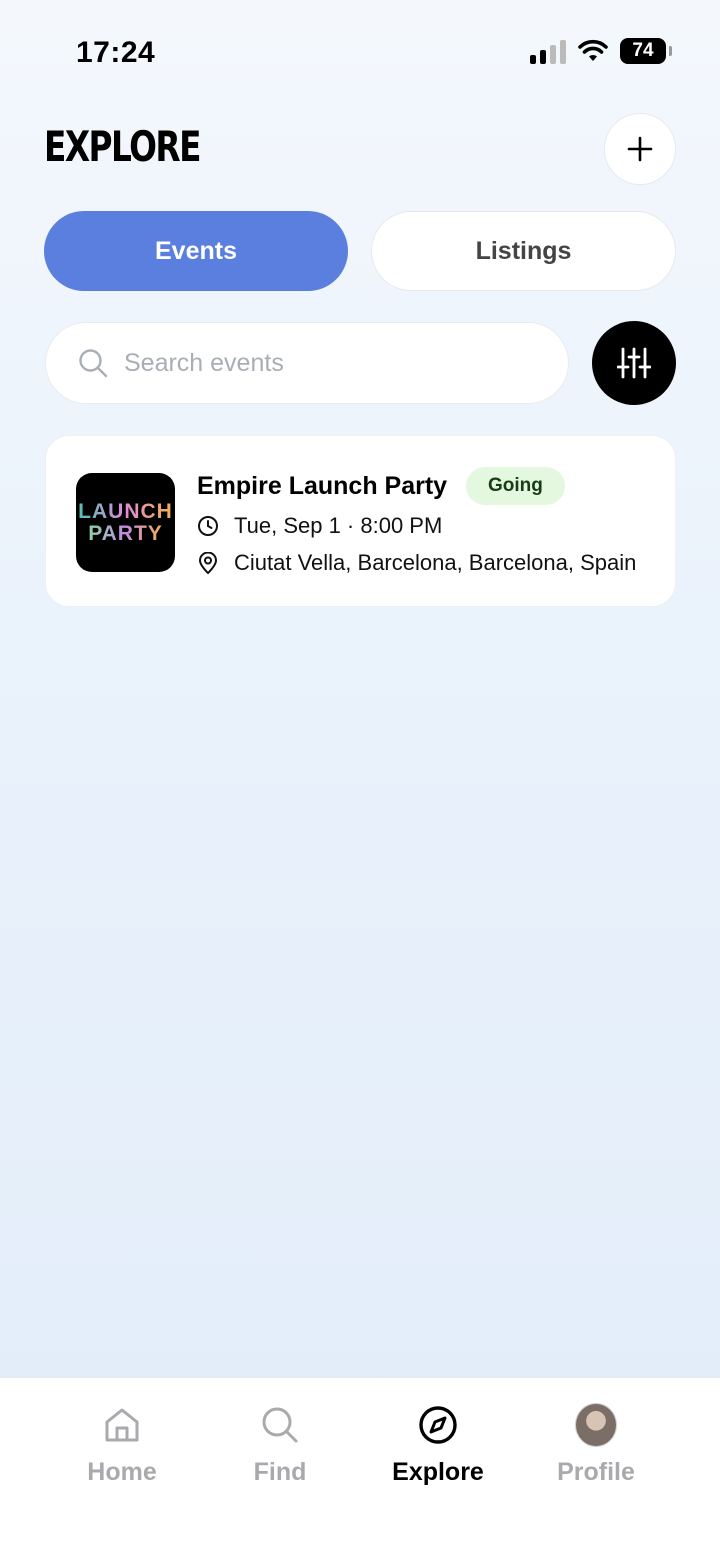  What do you see at coordinates (593, 50) in the screenshot?
I see `wifi-icon` at bounding box center [593, 50].